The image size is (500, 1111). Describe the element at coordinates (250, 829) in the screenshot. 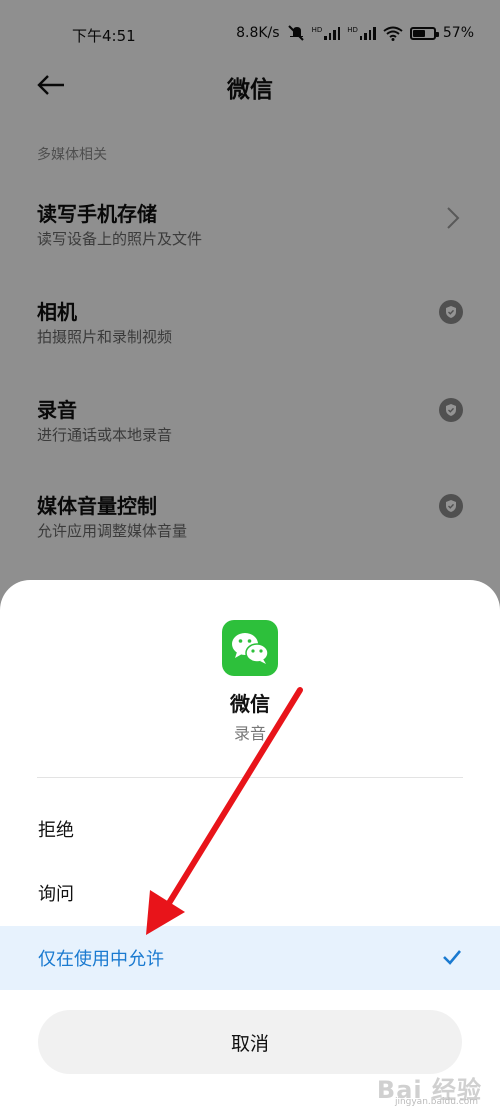

I see `option-deny: 拒绝` at that location.